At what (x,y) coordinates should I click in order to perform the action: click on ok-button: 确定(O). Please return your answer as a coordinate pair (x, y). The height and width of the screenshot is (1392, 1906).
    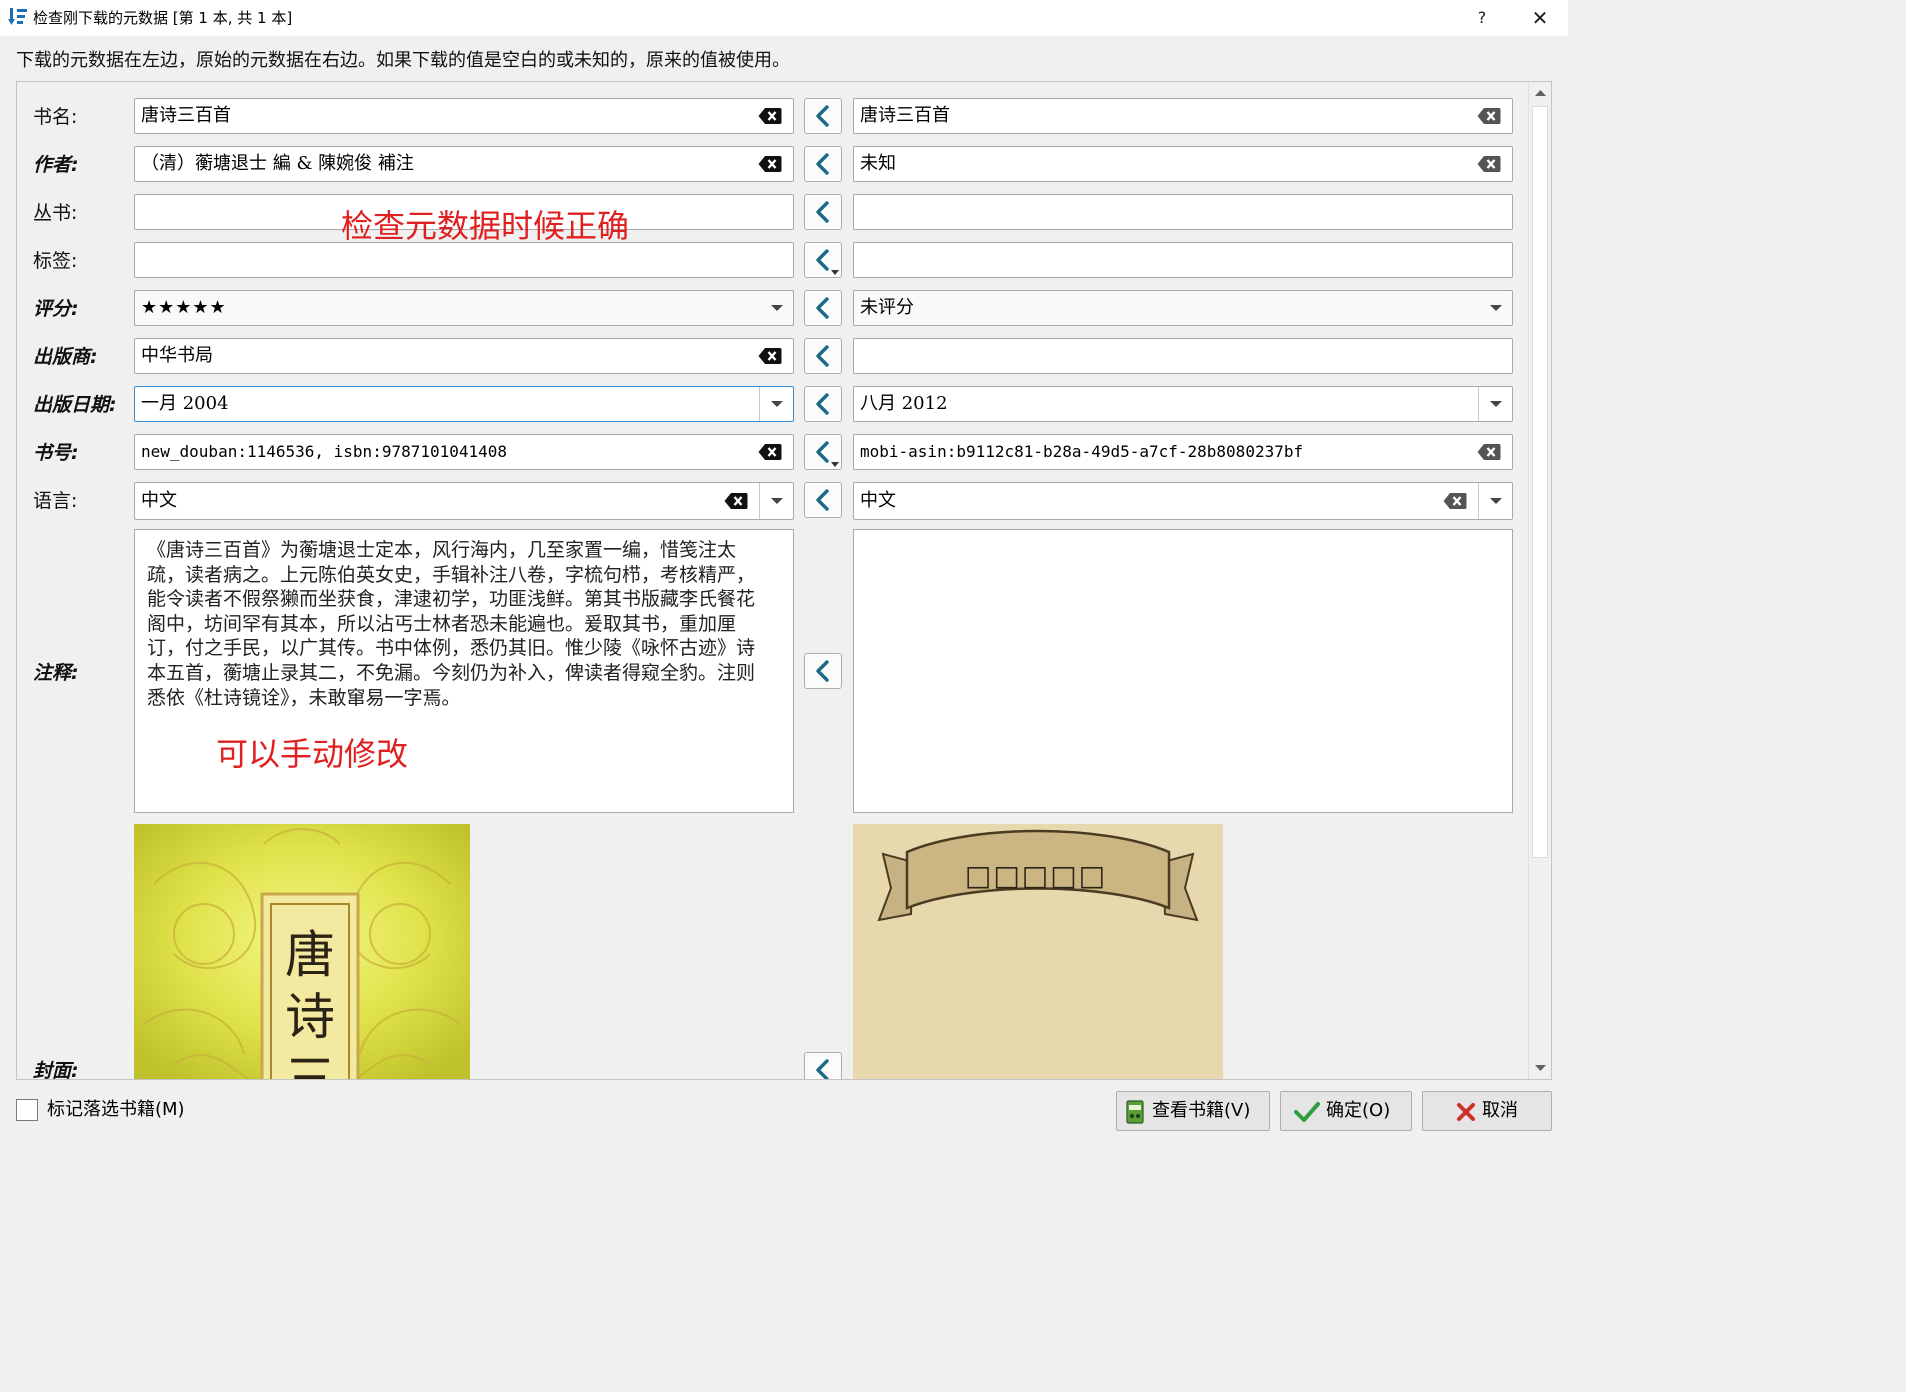
    Looking at the image, I should click on (1346, 1111).